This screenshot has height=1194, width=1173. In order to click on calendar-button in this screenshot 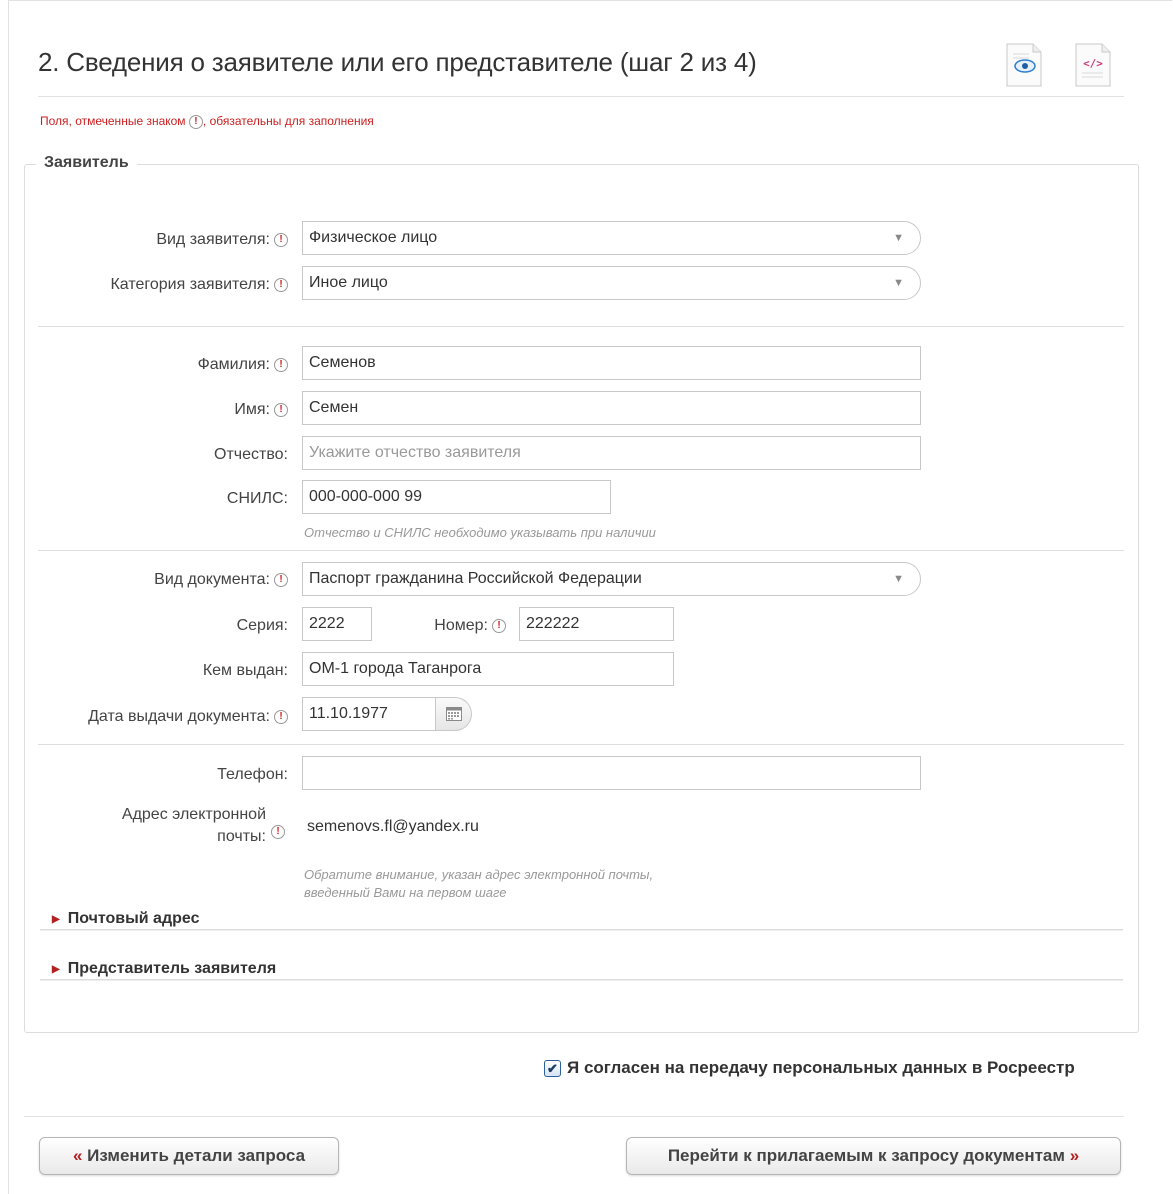, I will do `click(454, 714)`.